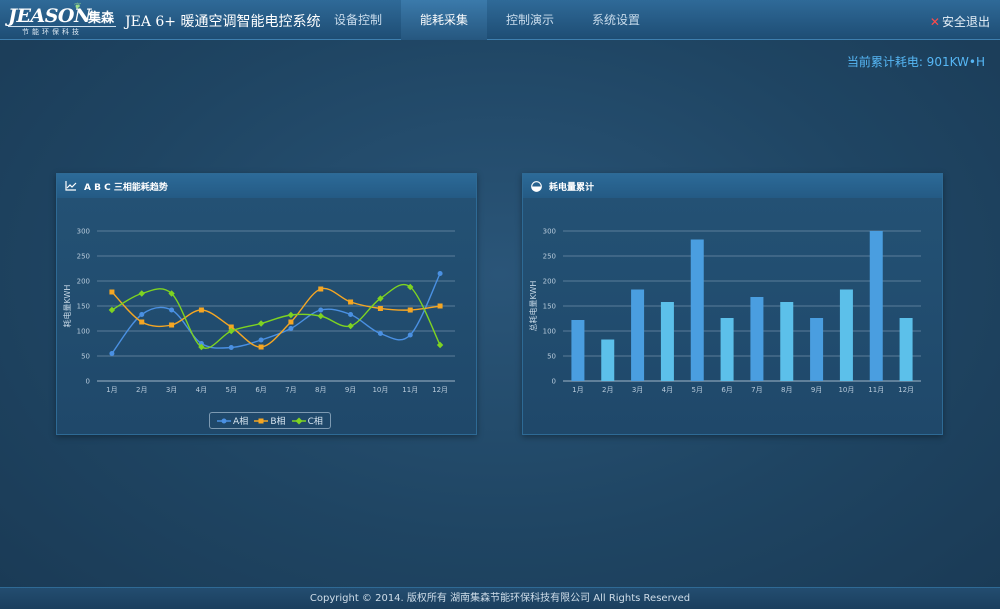 Image resolution: width=1000 pixels, height=609 pixels. Describe the element at coordinates (533, 306) in the screenshot. I see `y-axis-label: 总耗电量KWH` at that location.